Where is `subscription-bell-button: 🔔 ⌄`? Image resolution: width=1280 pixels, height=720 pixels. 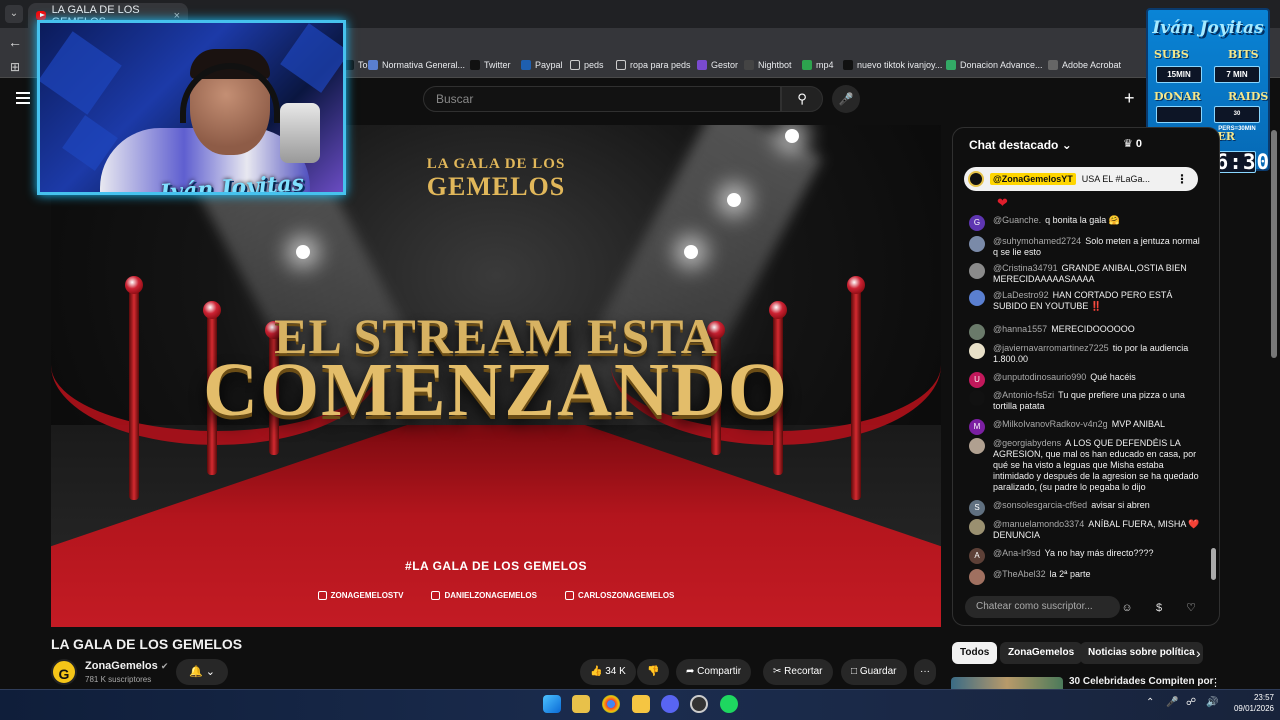
subscription-bell-button: 🔔 ⌄ is located at coordinates (202, 672).